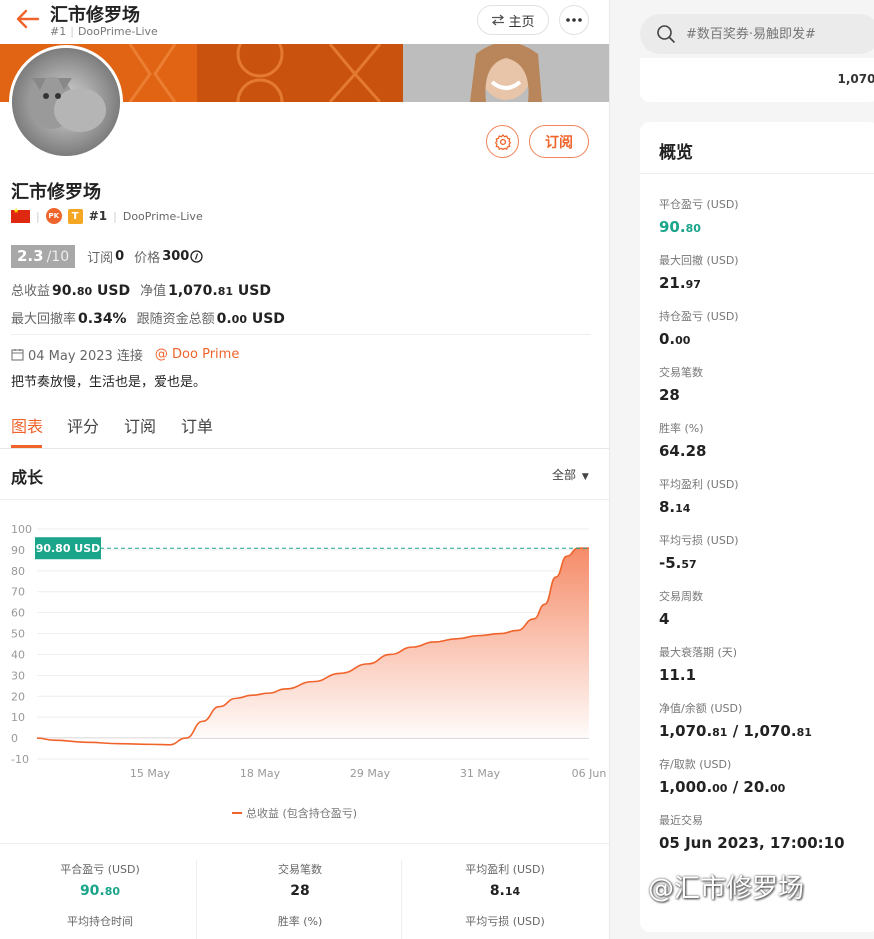 The width and height of the screenshot is (874, 939). I want to click on overview-item-label: 胜率 (%), so click(681, 428).